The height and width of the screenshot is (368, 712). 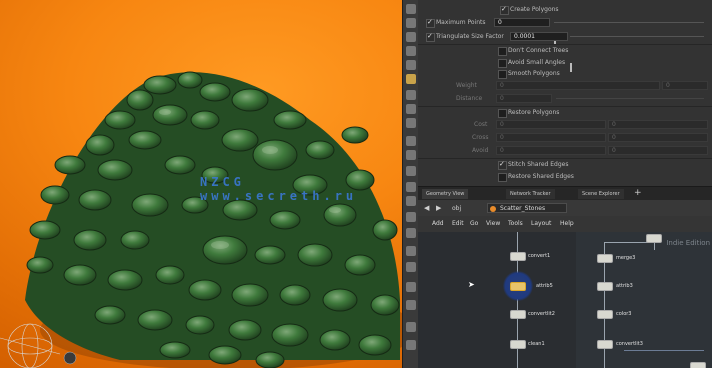 I want to click on param-row: Restore Shared Edges, so click(x=565, y=177).